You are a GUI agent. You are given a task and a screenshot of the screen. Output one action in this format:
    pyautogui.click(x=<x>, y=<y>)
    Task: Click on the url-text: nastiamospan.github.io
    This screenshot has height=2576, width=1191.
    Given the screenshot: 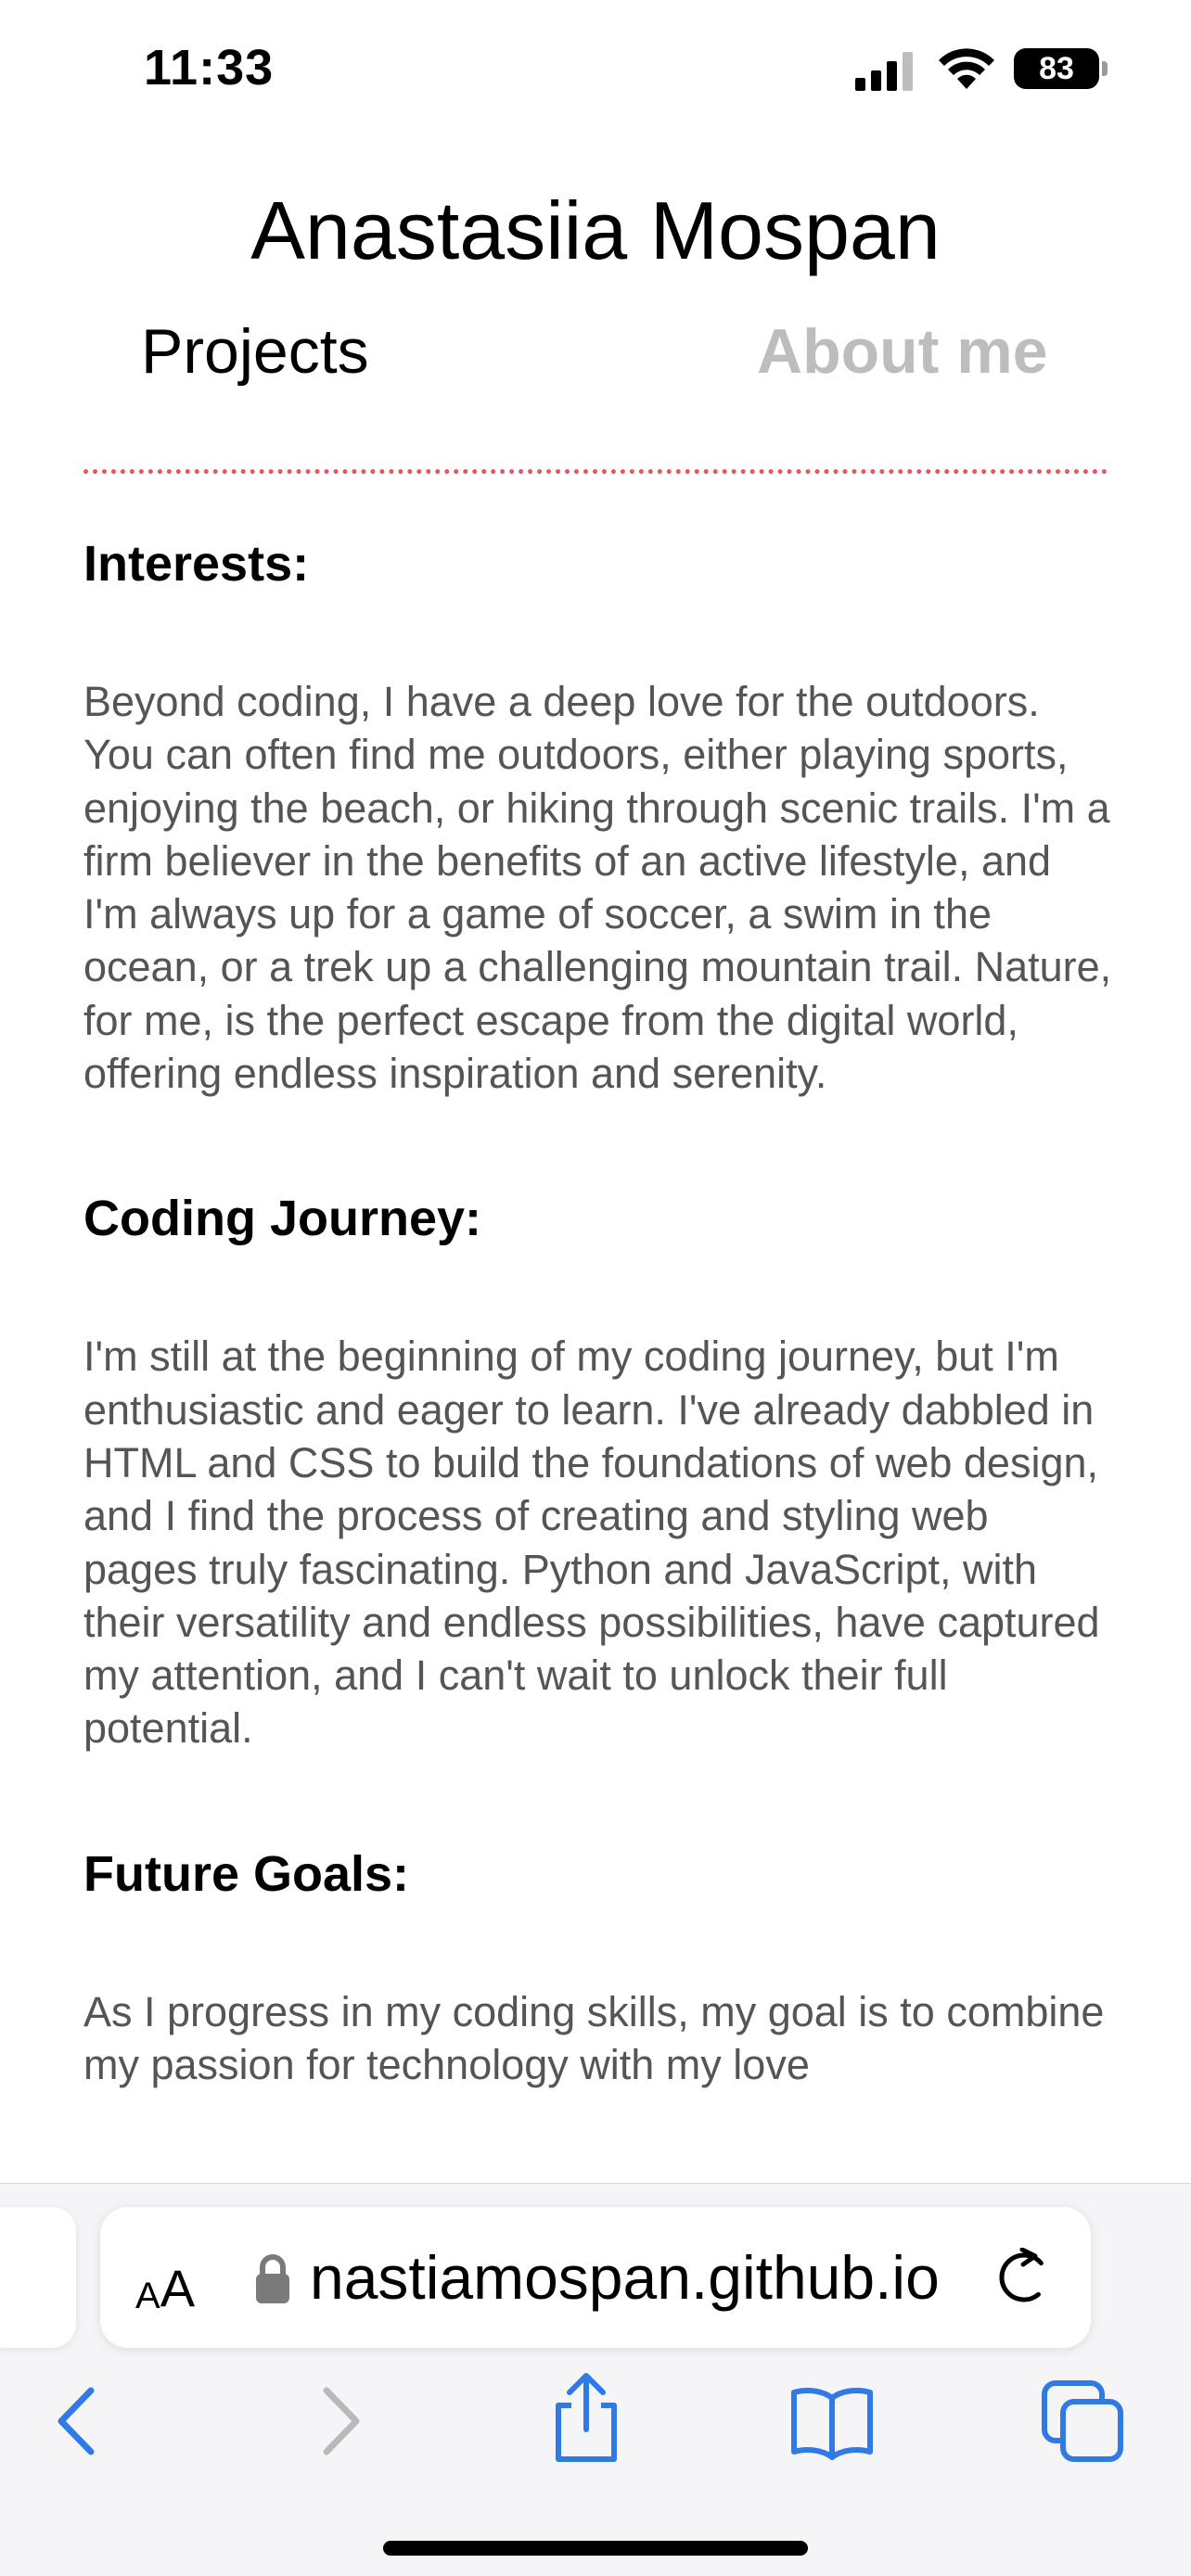 What is the action you would take?
    pyautogui.click(x=625, y=2277)
    